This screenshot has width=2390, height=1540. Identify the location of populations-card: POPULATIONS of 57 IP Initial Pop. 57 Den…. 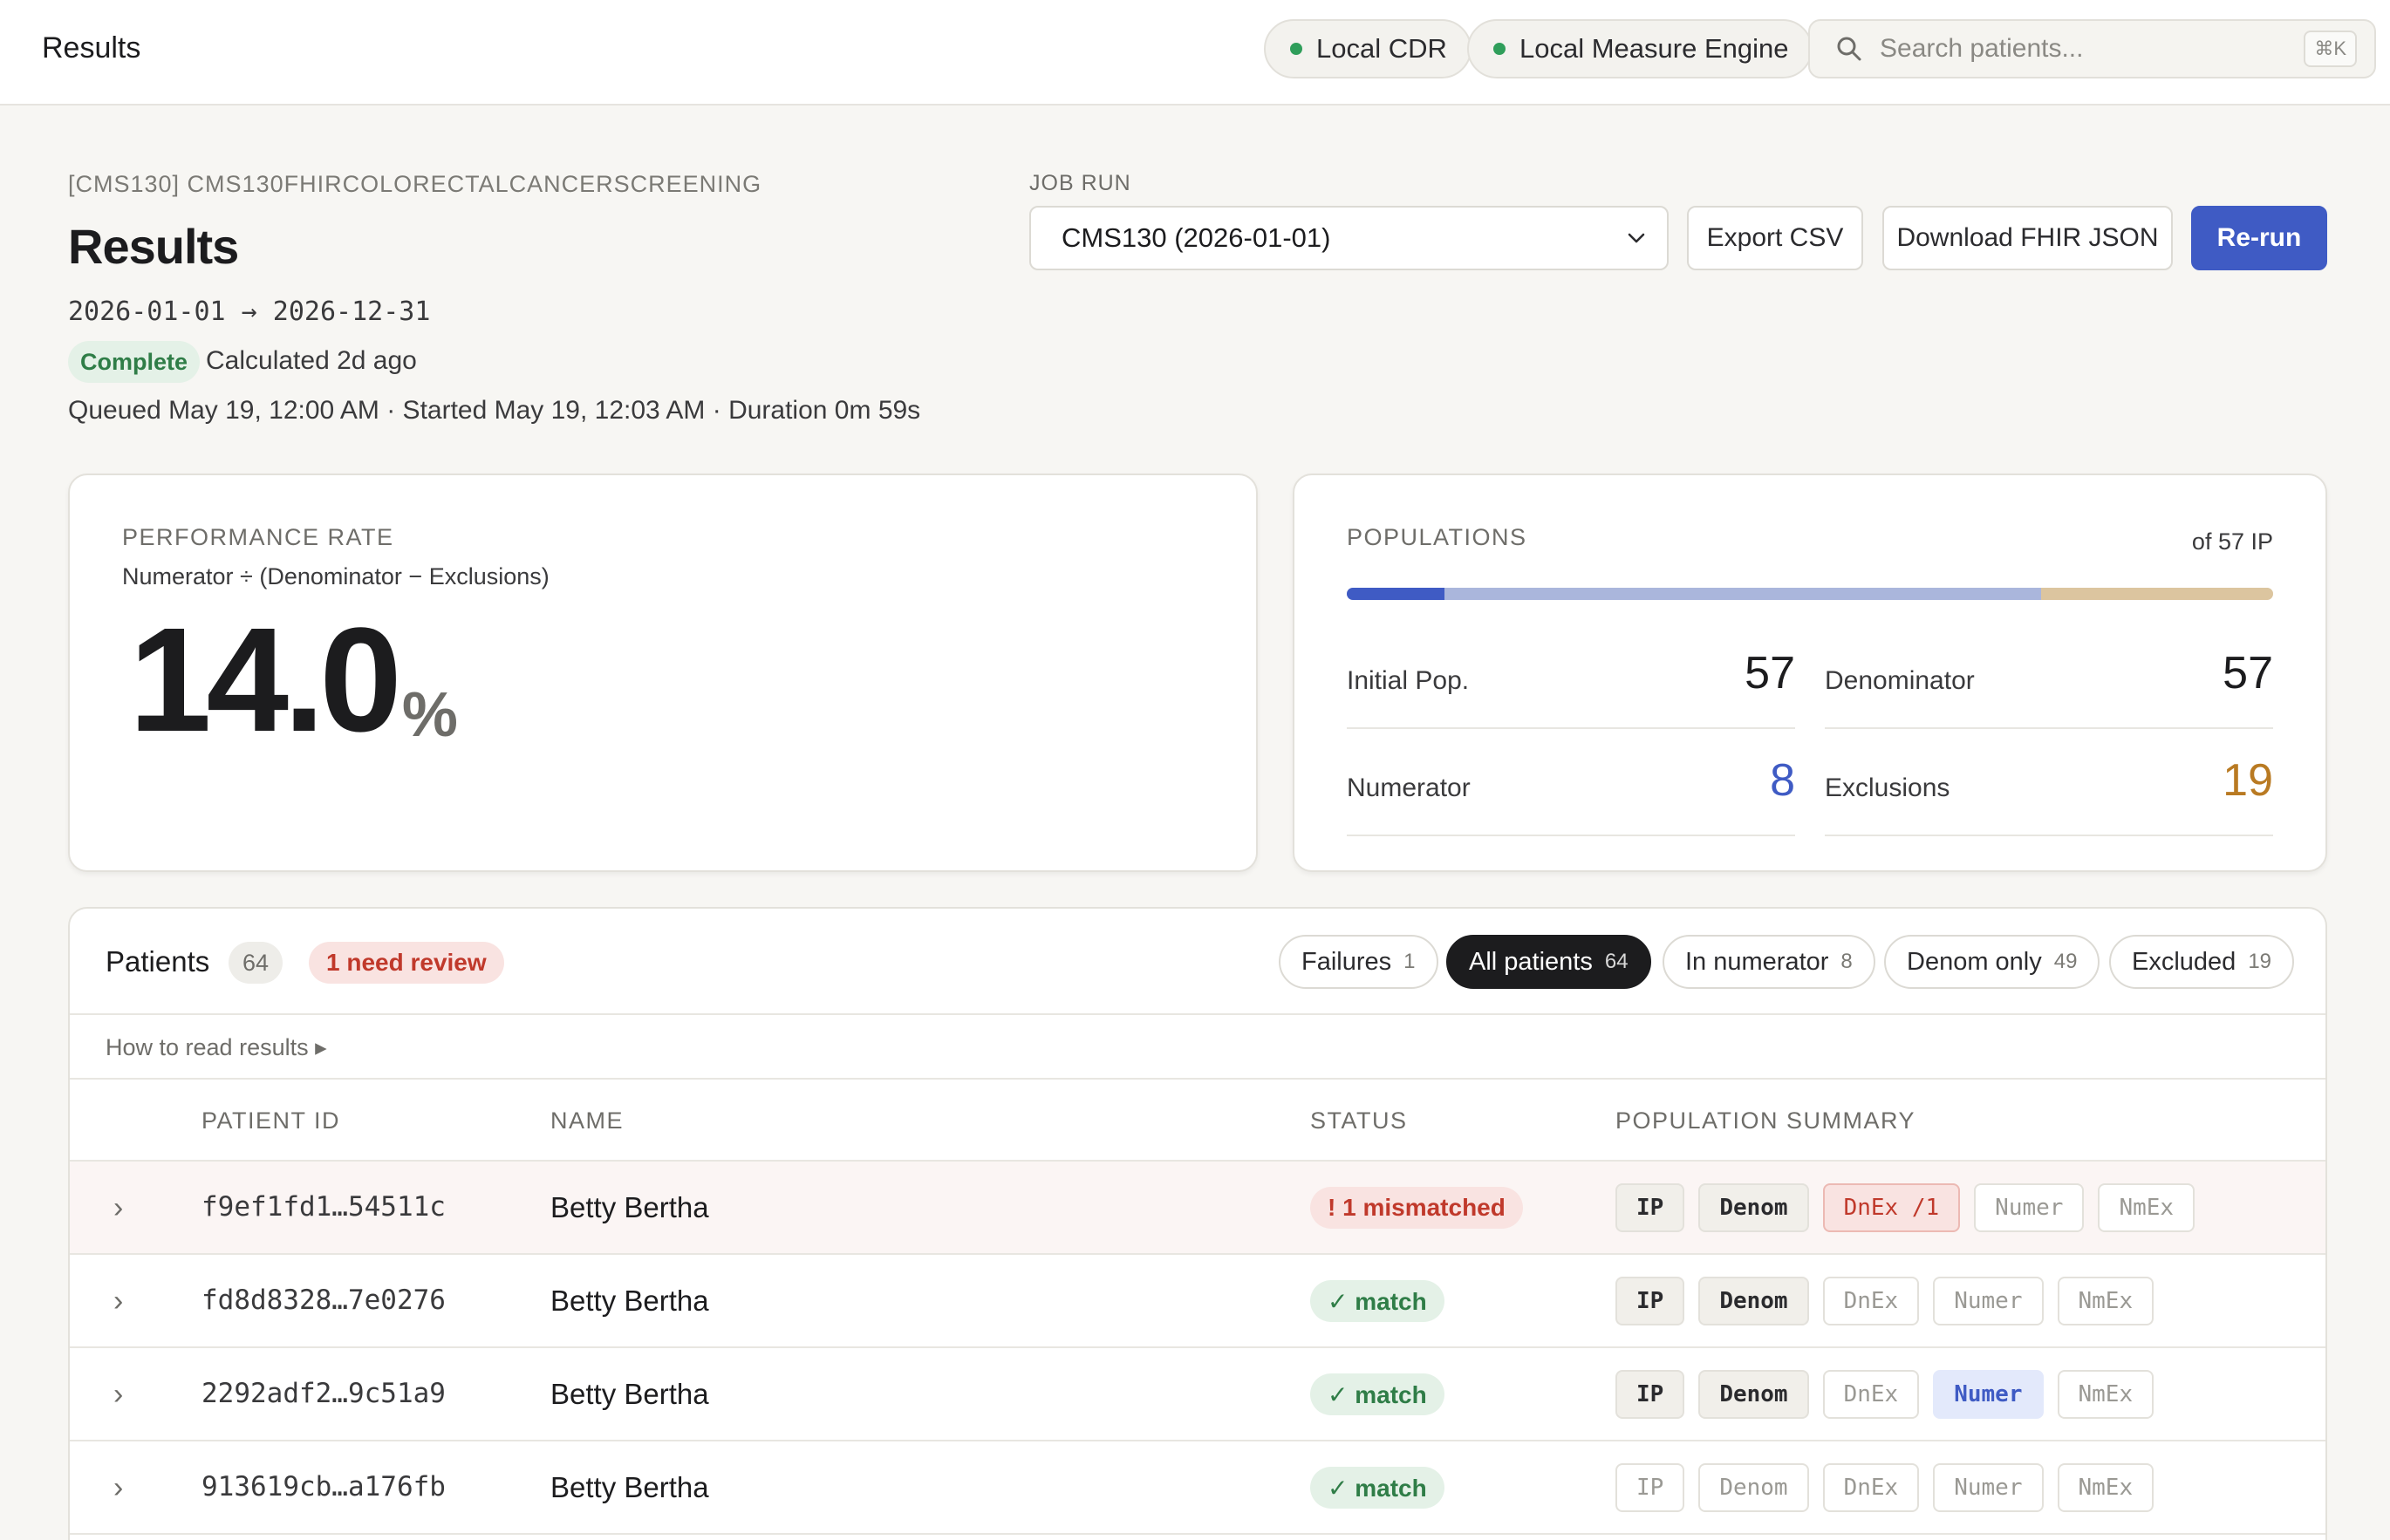
(1810, 673).